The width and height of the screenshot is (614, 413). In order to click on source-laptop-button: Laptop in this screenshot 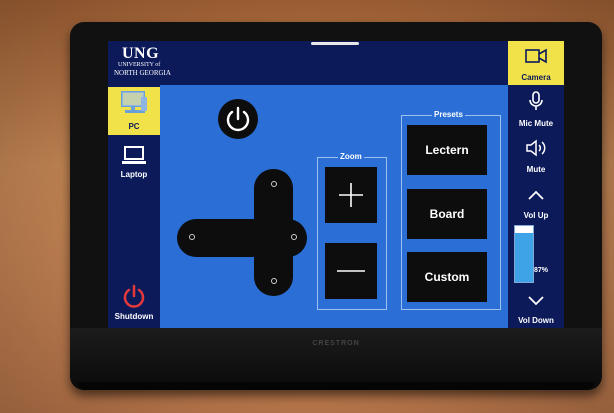, I will do `click(134, 161)`.